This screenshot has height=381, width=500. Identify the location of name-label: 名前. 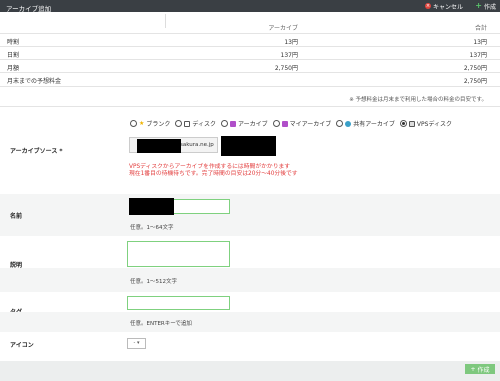
(16, 216).